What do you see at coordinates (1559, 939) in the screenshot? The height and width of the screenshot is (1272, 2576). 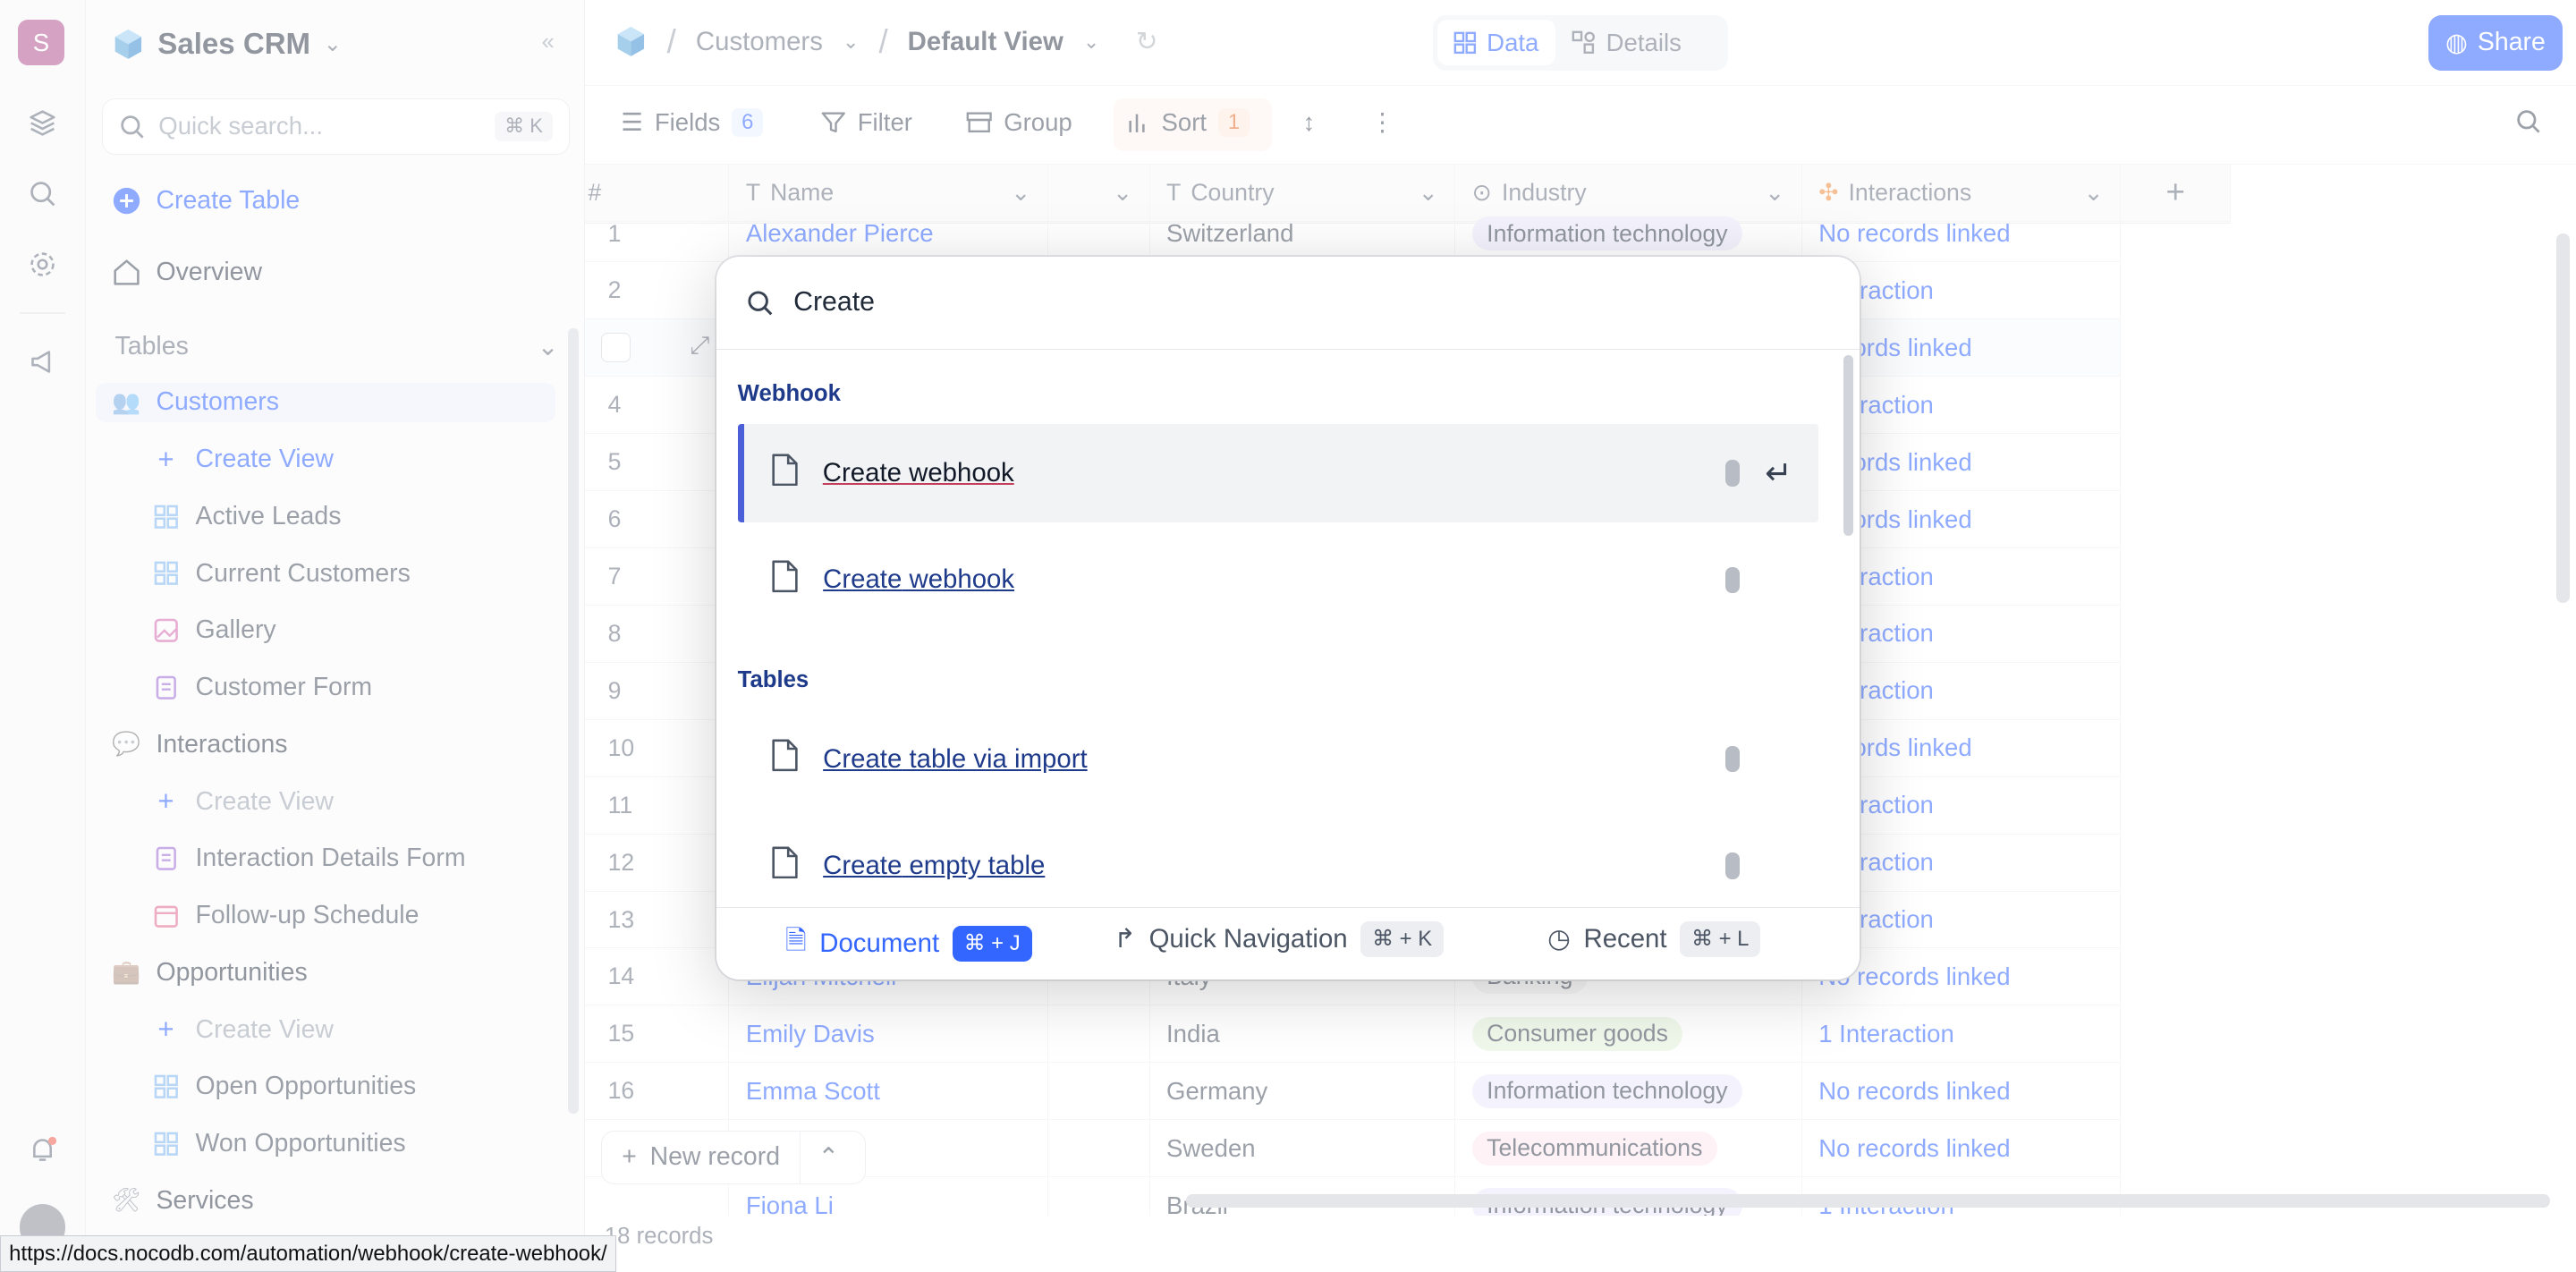 I see `clock-icon: ◷` at bounding box center [1559, 939].